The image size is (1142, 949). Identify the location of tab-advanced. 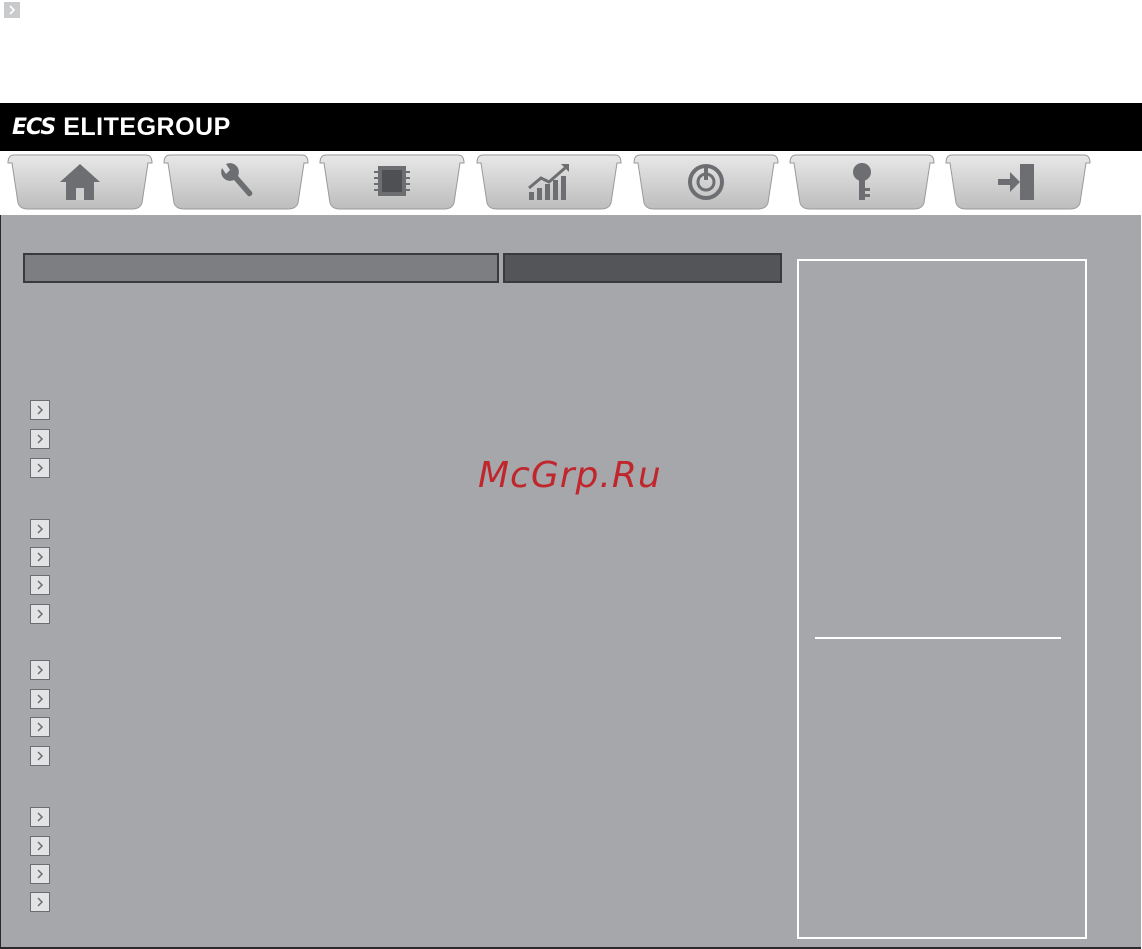
(236, 183).